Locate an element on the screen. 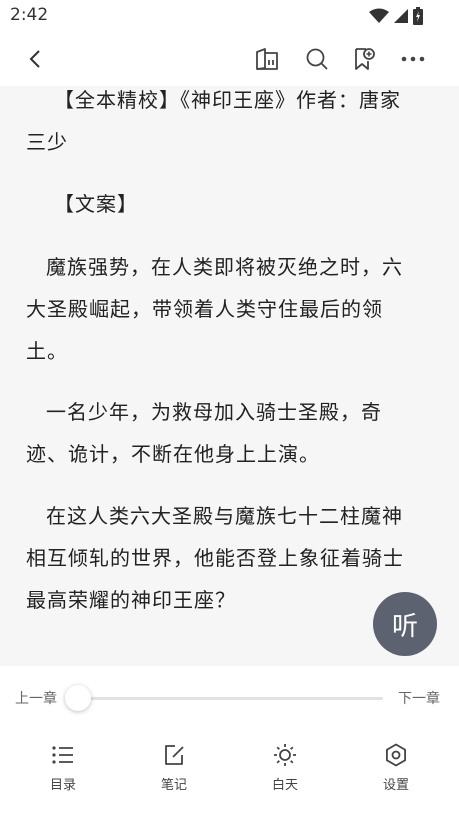 This screenshot has width=459, height=816. prev-chapter-button: 上一章 is located at coordinates (36, 698).